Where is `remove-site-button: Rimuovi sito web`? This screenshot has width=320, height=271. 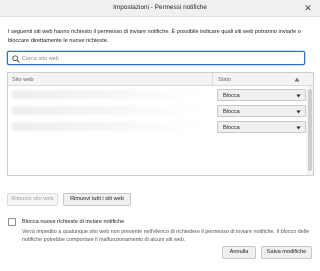 remove-site-button: Rimuovi sito web is located at coordinates (32, 199).